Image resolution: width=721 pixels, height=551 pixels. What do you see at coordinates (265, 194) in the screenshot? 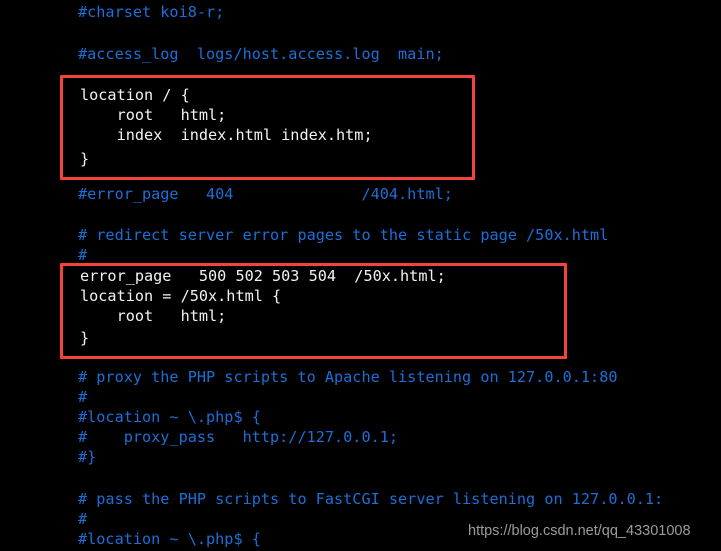
I see `code-line: #error_page 404 /404.html;` at bounding box center [265, 194].